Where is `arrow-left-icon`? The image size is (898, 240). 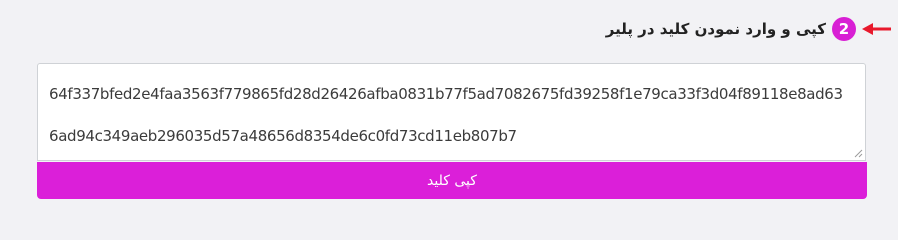
arrow-left-icon is located at coordinates (876, 29).